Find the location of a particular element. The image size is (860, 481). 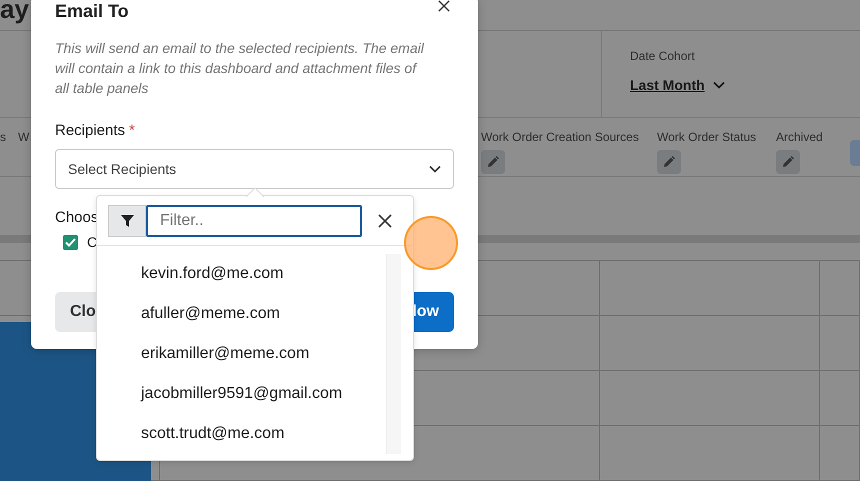

recipient-option: jacobmiller9591@gmail.com is located at coordinates (263, 394).